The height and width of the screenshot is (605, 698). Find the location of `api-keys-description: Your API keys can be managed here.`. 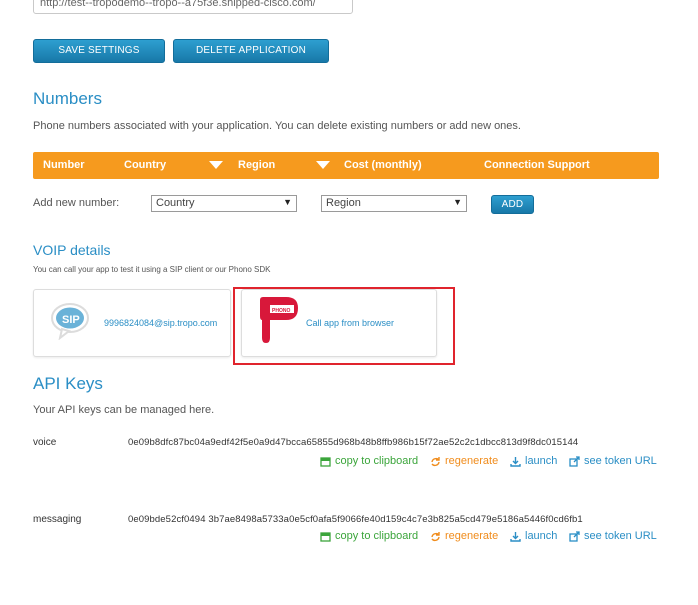

api-keys-description: Your API keys can be managed here. is located at coordinates (124, 410).